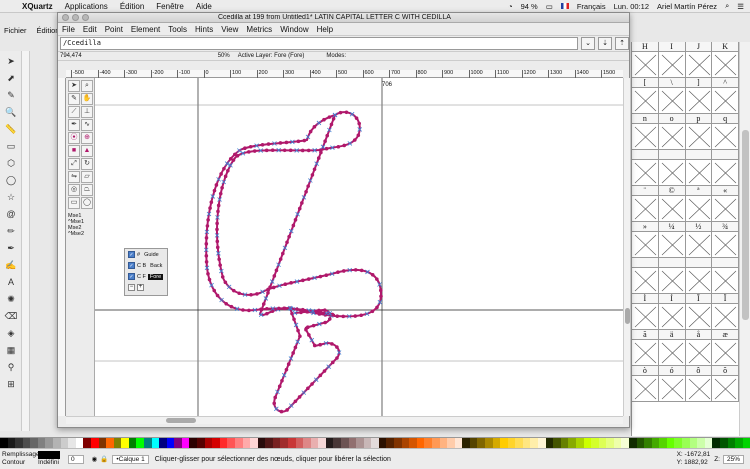 The width and height of the screenshot is (750, 469). Describe the element at coordinates (745, 225) in the screenshot. I see `scrollbar-thumb` at that location.